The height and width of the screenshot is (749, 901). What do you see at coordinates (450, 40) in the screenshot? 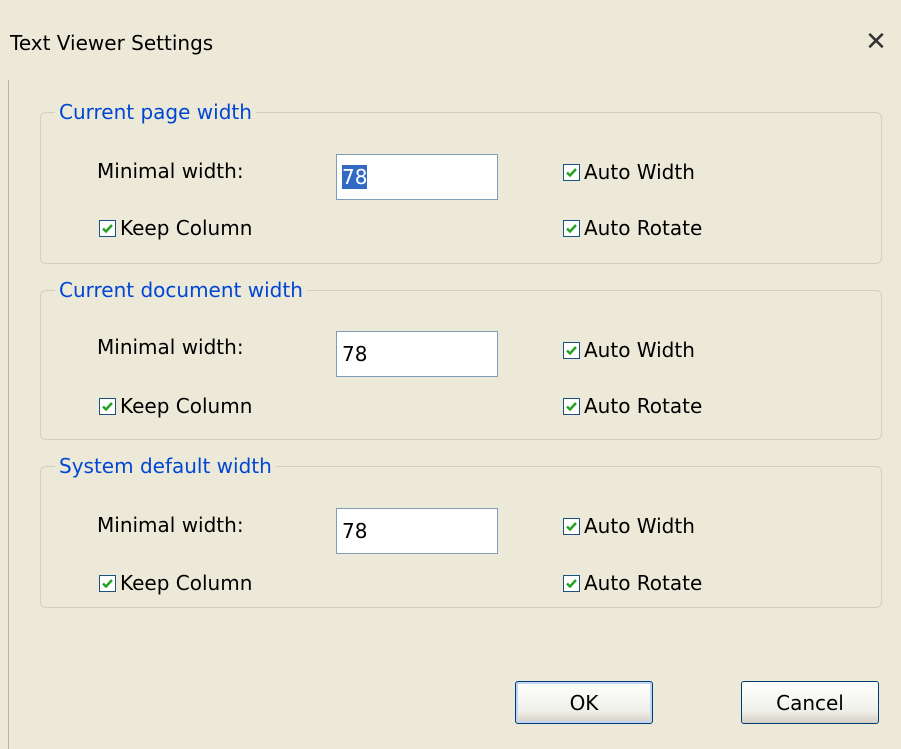
I see `title-bar: Text Viewer Settings ✕` at bounding box center [450, 40].